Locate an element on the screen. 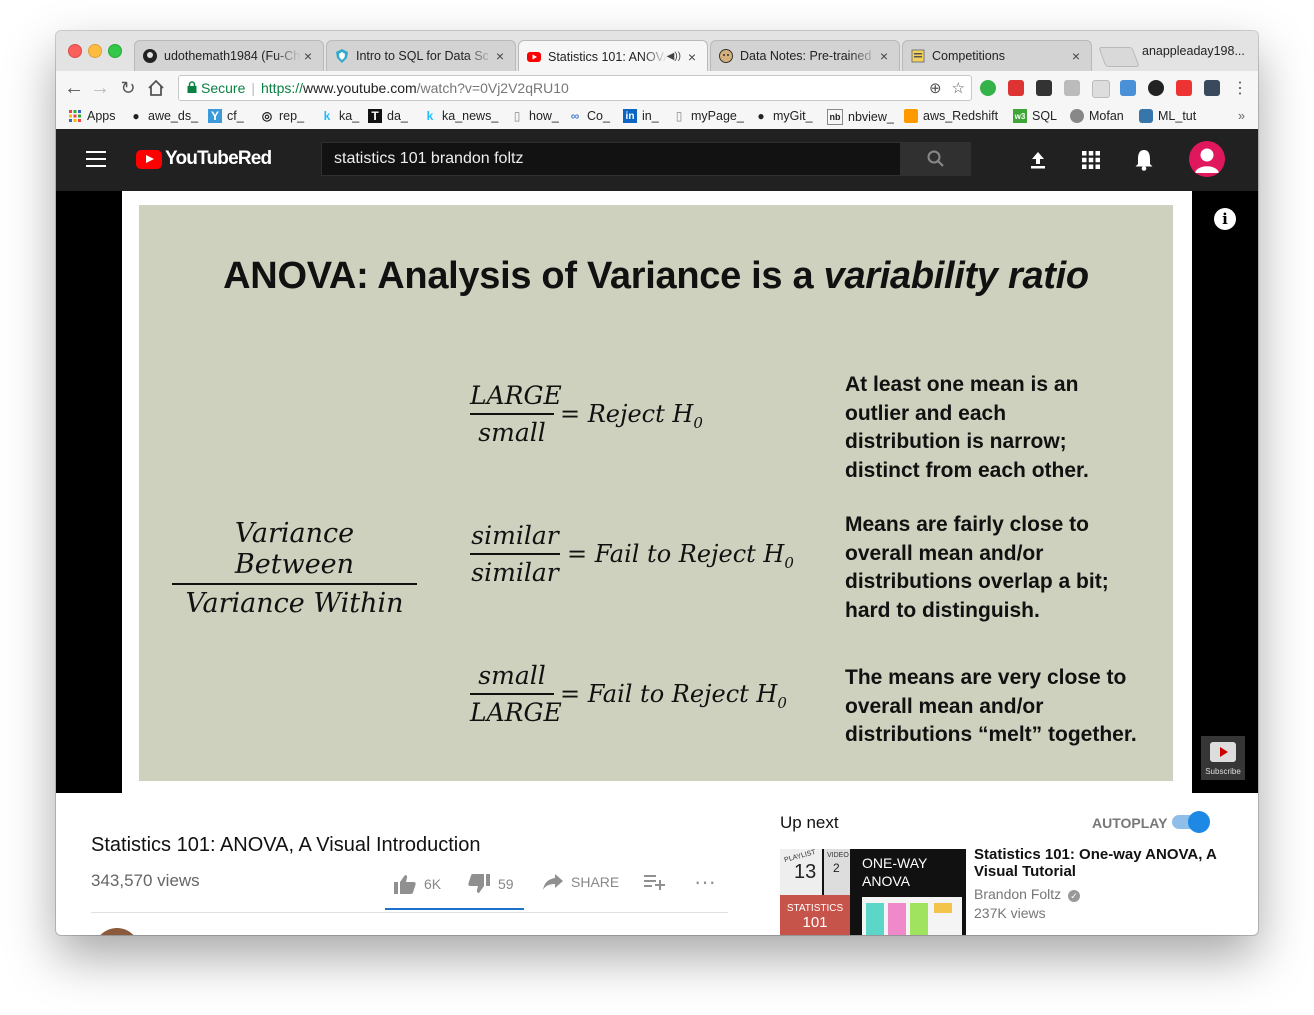 This screenshot has width=1314, height=1015. bookmark-da: Tda_ is located at coordinates (388, 116).